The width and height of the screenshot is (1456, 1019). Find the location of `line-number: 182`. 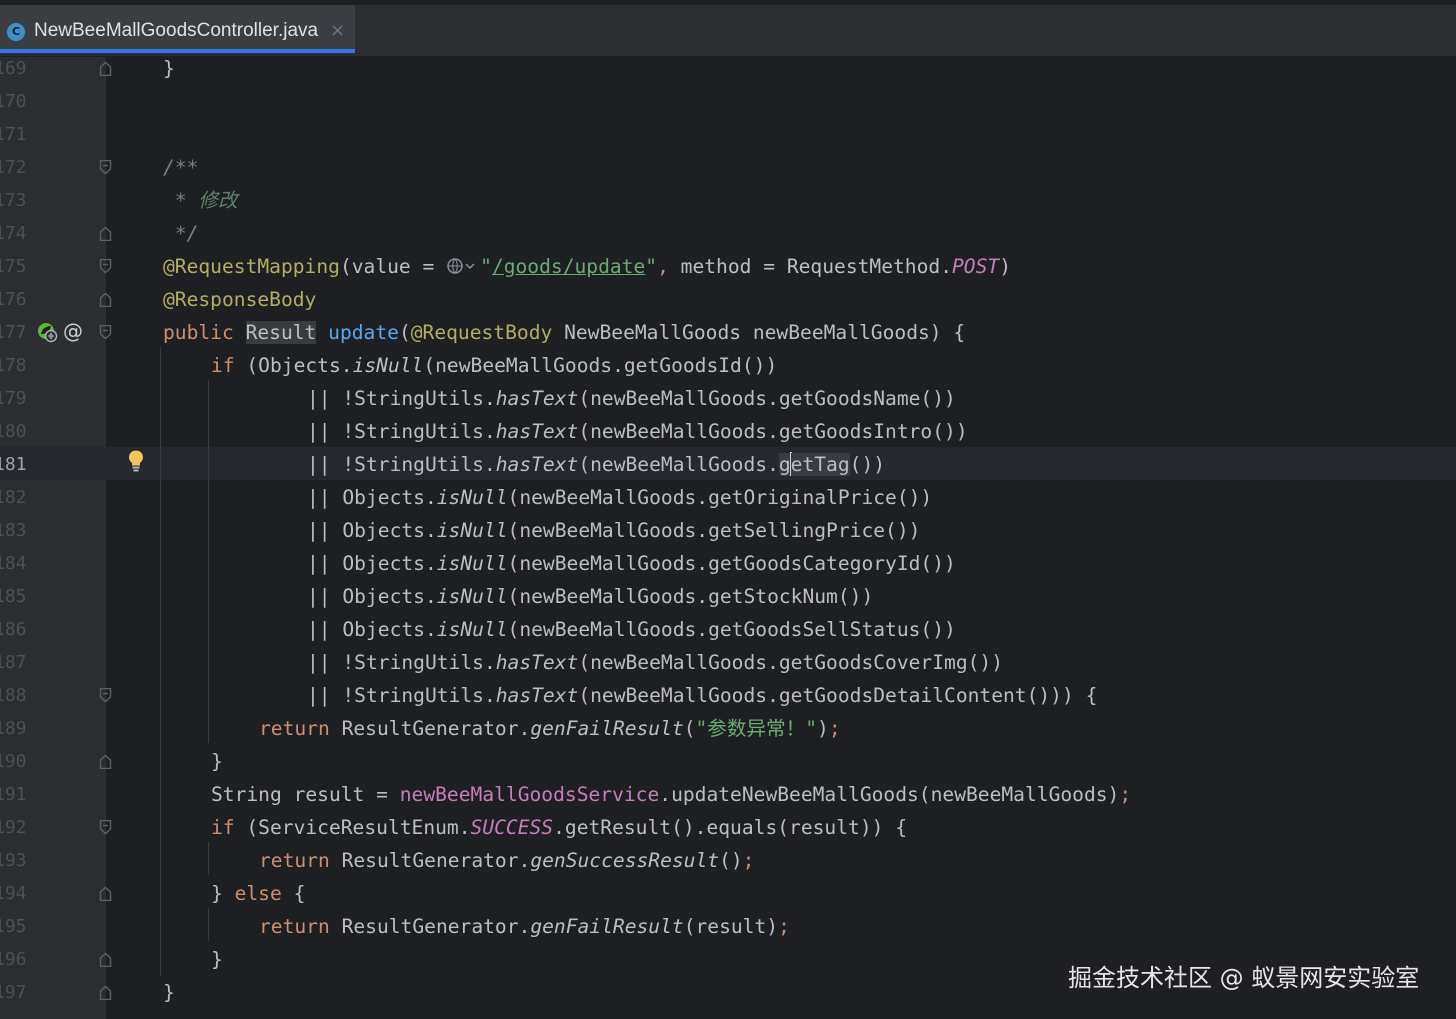

line-number: 182 is located at coordinates (13, 497).